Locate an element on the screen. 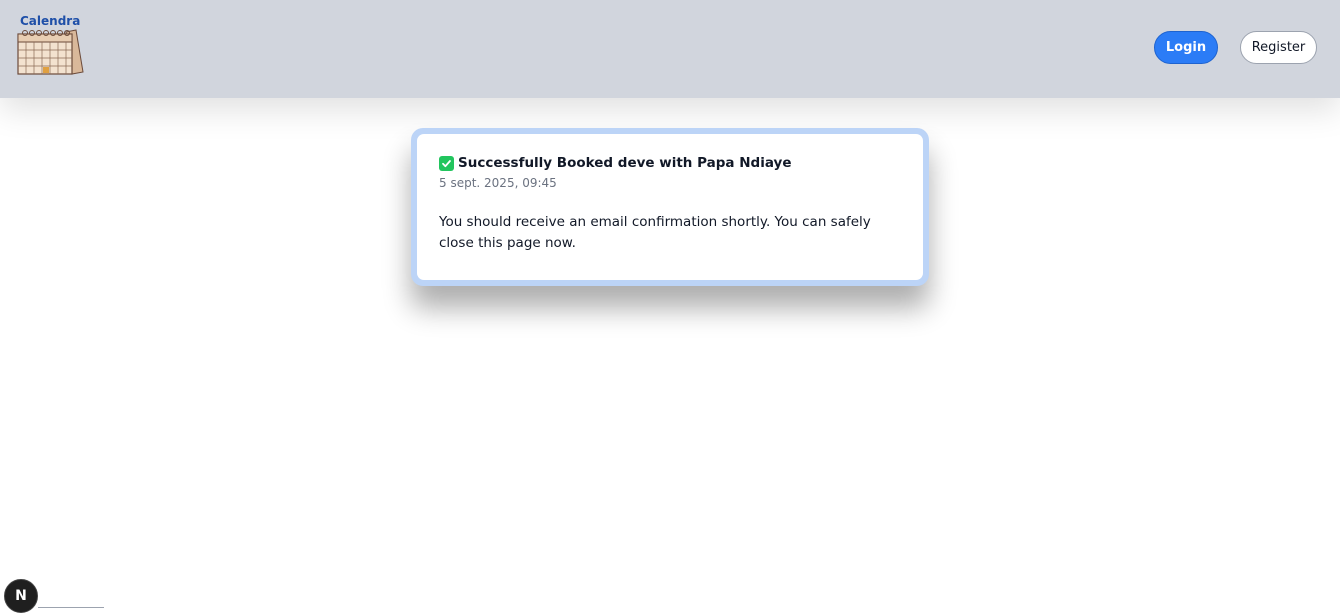  calendar-icon is located at coordinates (50, 52).